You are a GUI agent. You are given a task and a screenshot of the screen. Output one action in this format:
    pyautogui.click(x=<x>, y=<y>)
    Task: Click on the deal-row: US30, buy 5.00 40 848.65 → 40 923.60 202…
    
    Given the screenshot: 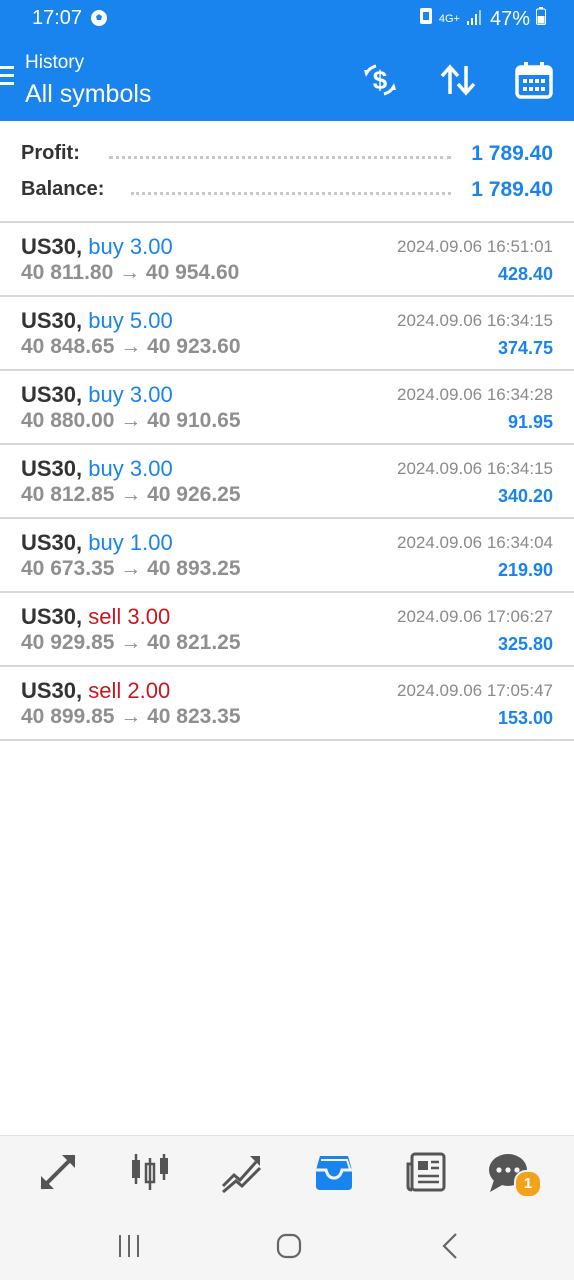 What is the action you would take?
    pyautogui.click(x=287, y=334)
    